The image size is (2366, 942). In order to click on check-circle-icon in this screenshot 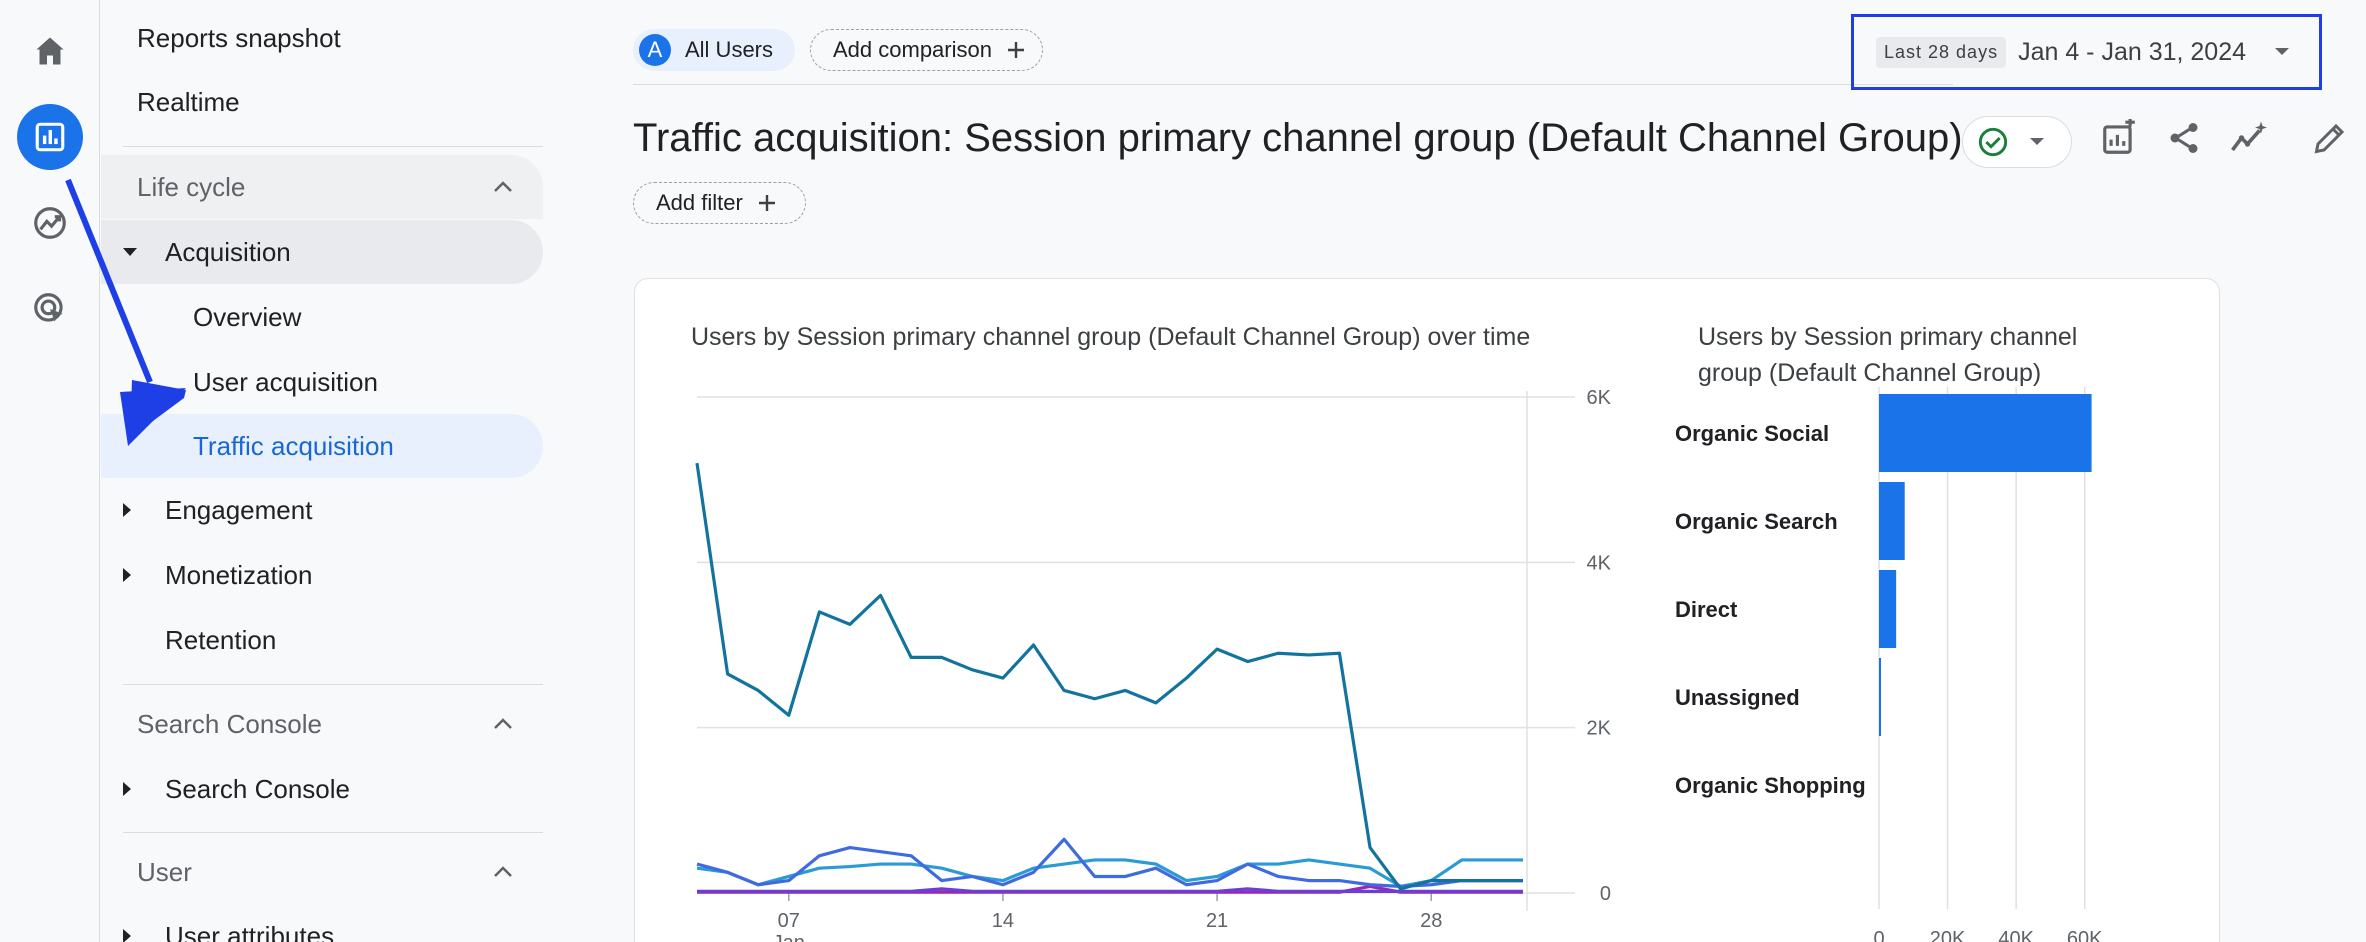, I will do `click(1993, 142)`.